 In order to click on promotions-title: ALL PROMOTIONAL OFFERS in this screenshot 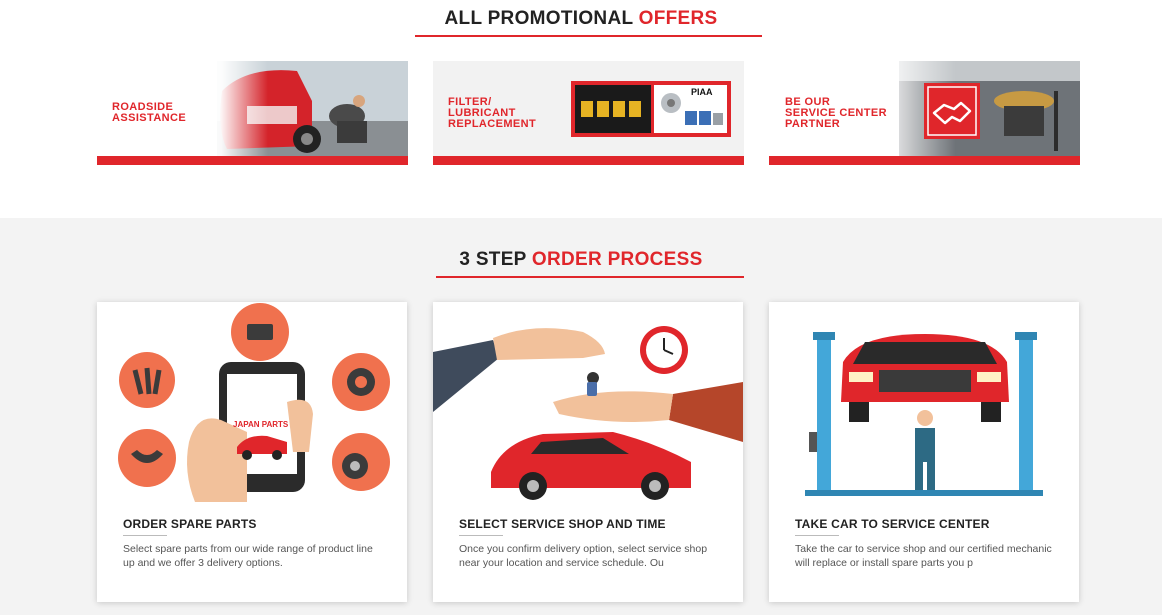, I will do `click(581, 19)`.